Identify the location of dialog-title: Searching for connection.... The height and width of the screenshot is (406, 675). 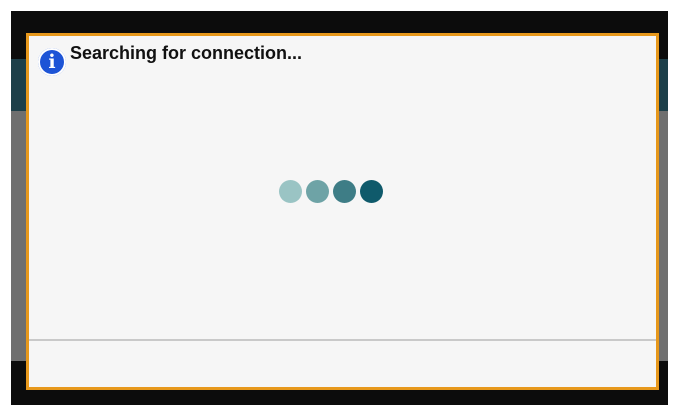
(186, 53).